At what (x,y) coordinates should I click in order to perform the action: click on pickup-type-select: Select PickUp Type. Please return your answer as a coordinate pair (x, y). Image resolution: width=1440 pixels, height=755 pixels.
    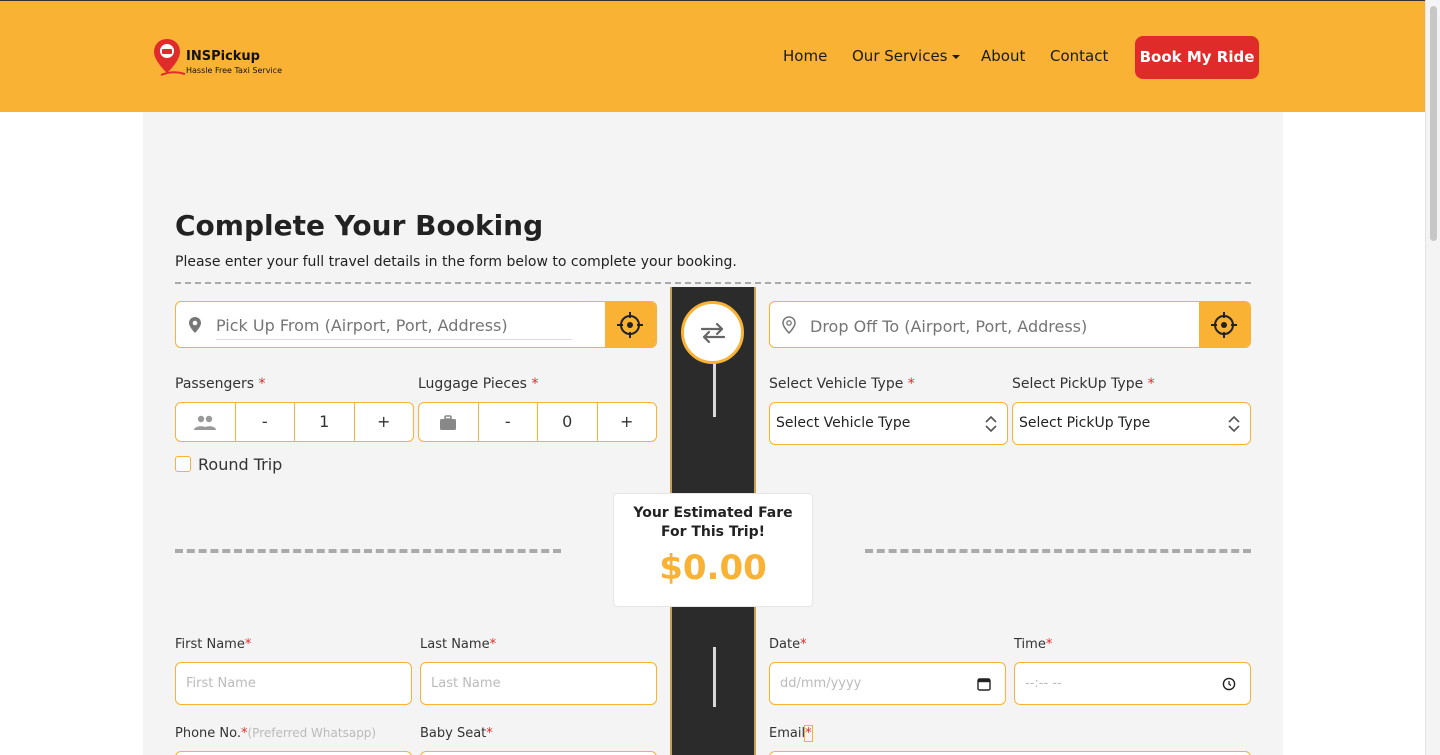
    Looking at the image, I should click on (1131, 423).